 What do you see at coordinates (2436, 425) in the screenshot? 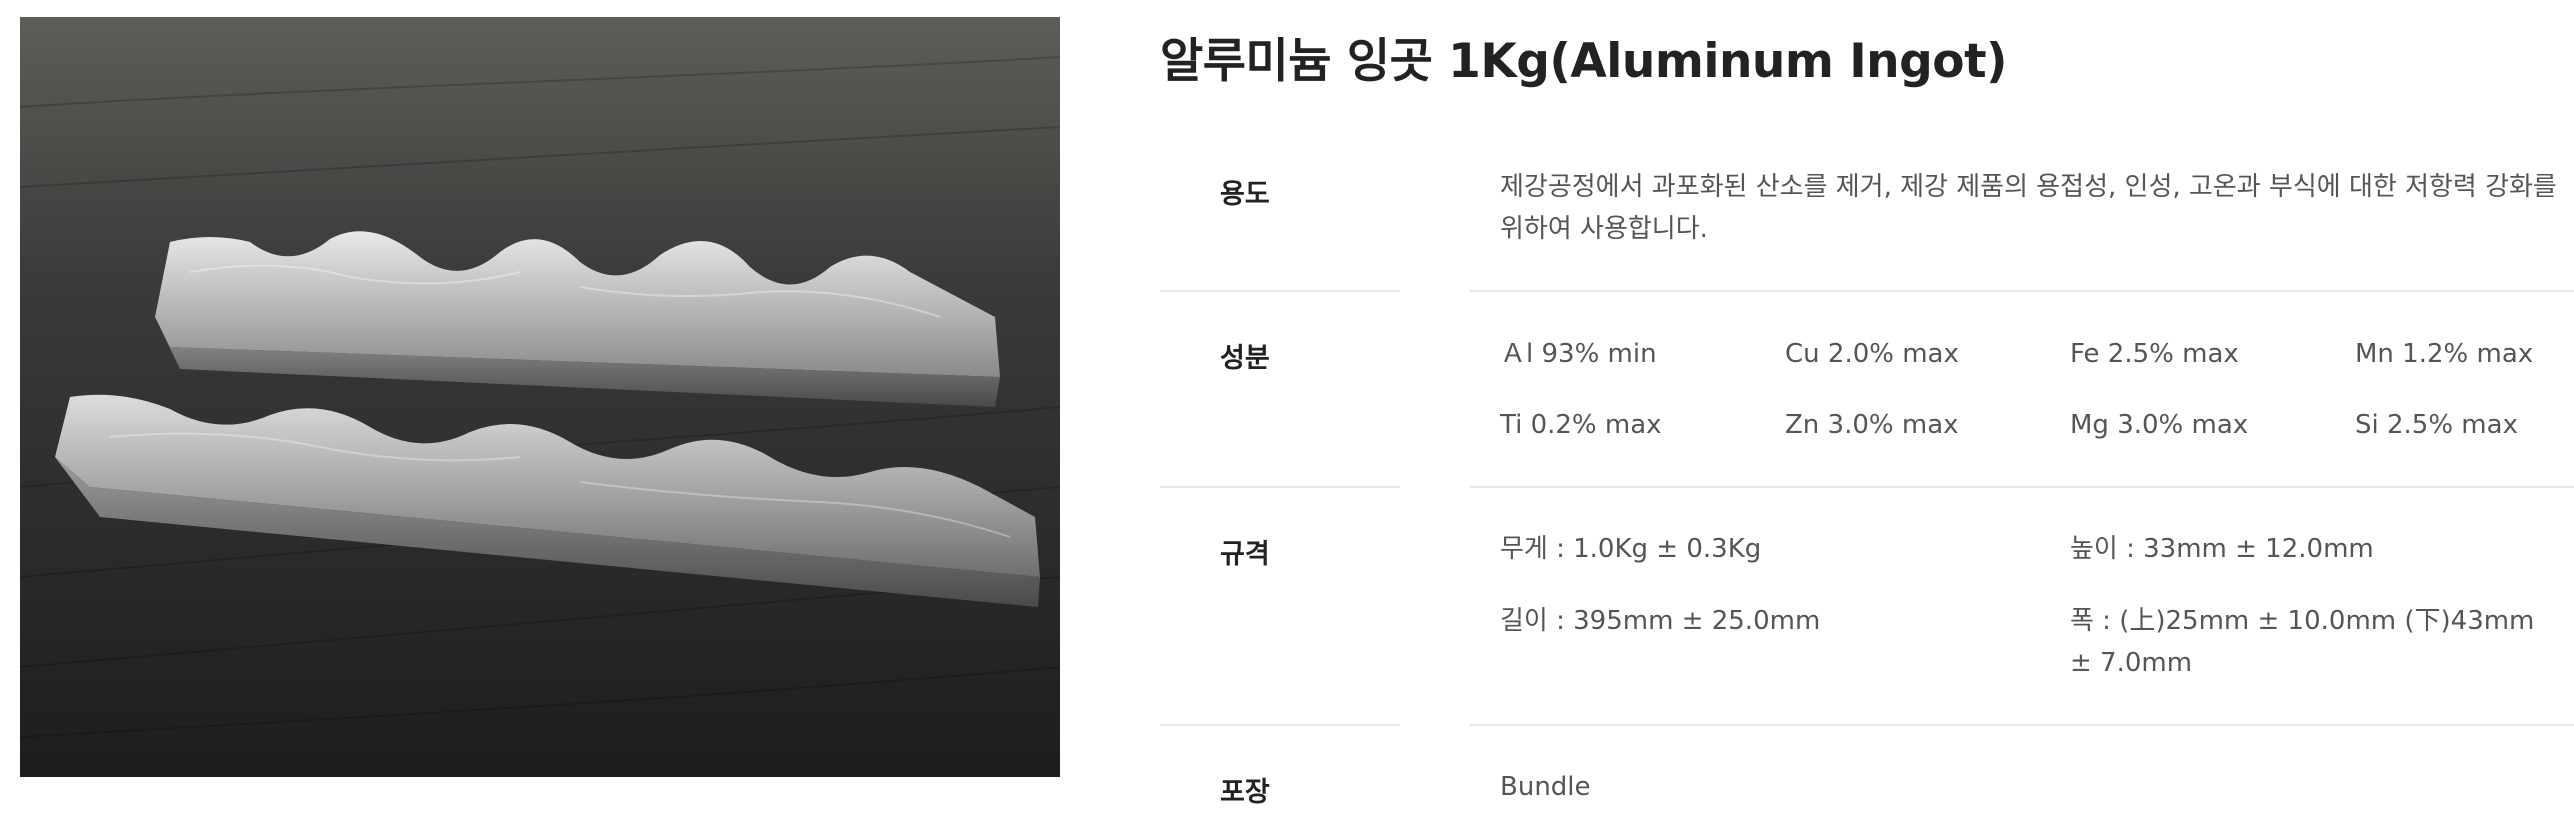
I see `composition-item: Si 2.5% max` at bounding box center [2436, 425].